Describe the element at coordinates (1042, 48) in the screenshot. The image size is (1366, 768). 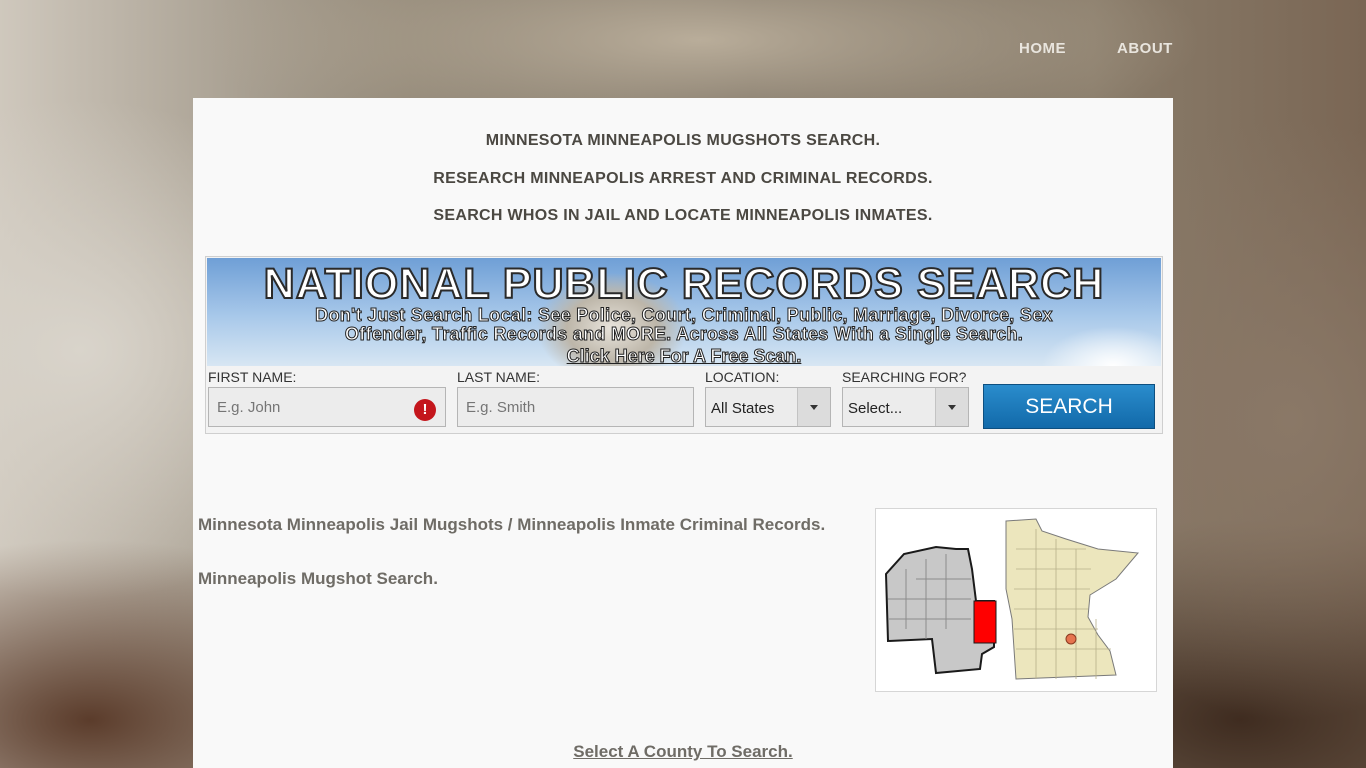
I see `nav-home-link: HOME` at that location.